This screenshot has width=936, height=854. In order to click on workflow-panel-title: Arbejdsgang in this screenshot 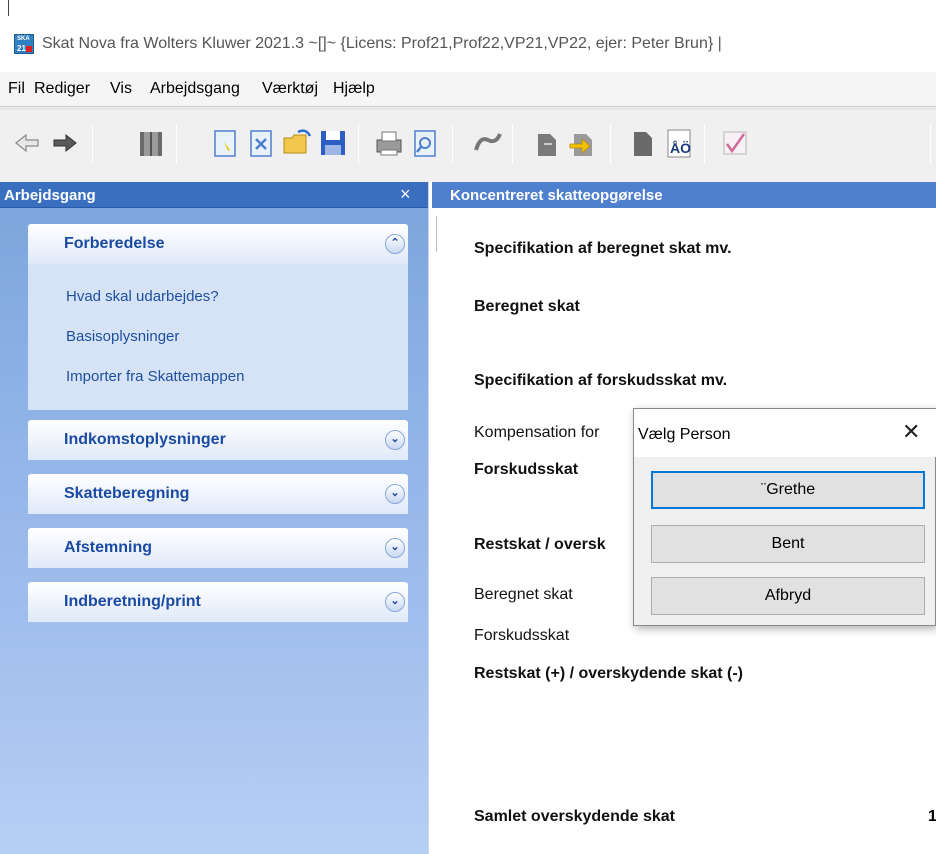, I will do `click(50, 195)`.